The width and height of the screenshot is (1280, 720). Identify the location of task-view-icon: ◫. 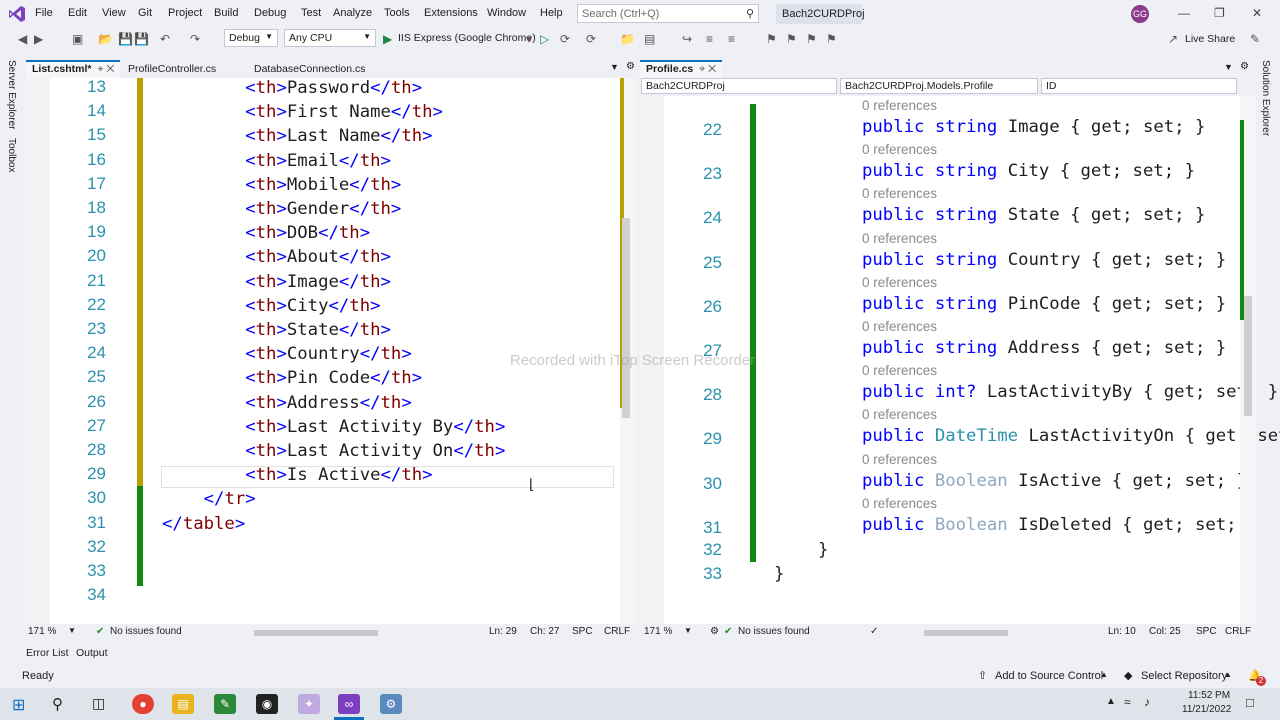
(98, 703).